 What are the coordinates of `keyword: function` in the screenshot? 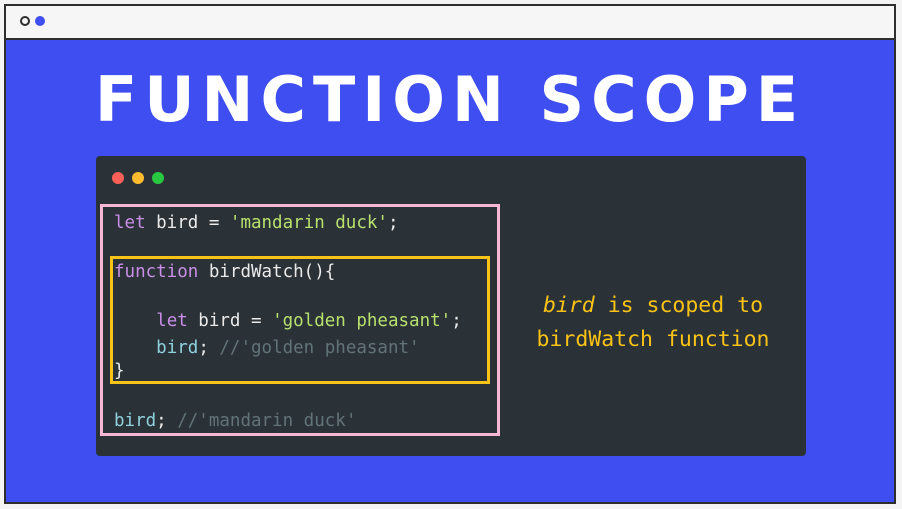 It's located at (156, 272).